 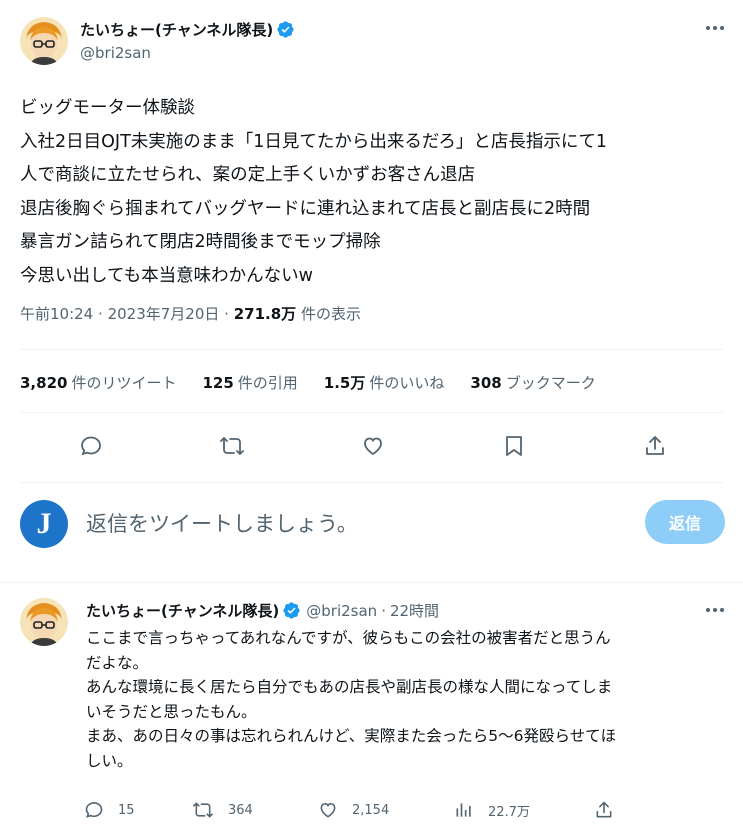 What do you see at coordinates (509, 812) in the screenshot?
I see `views-count-reply: 22.7万` at bounding box center [509, 812].